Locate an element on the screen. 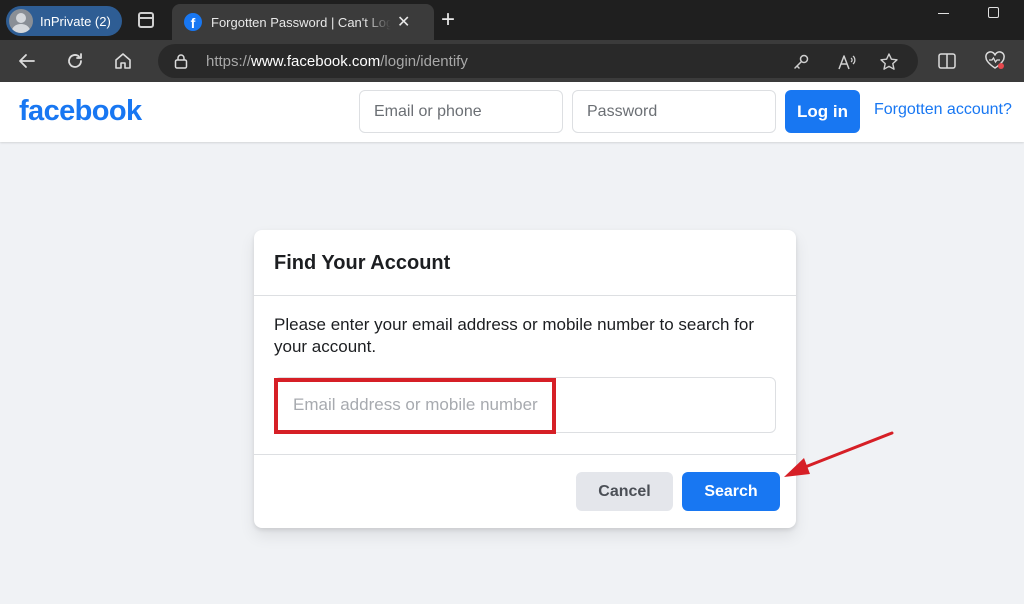 The width and height of the screenshot is (1024, 604). lock-icon is located at coordinates (181, 61).